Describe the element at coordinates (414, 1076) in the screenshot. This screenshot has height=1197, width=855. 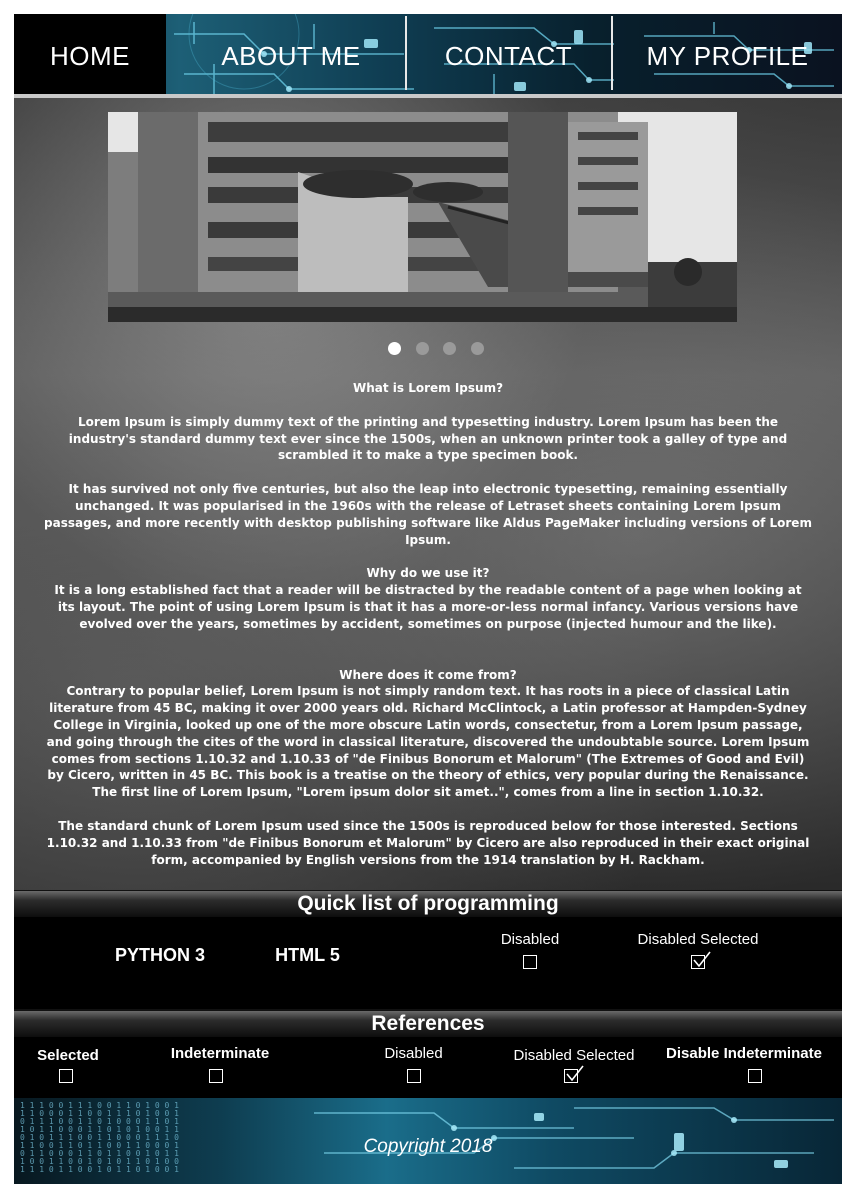
I see `ref-disabled-checkbox` at that location.